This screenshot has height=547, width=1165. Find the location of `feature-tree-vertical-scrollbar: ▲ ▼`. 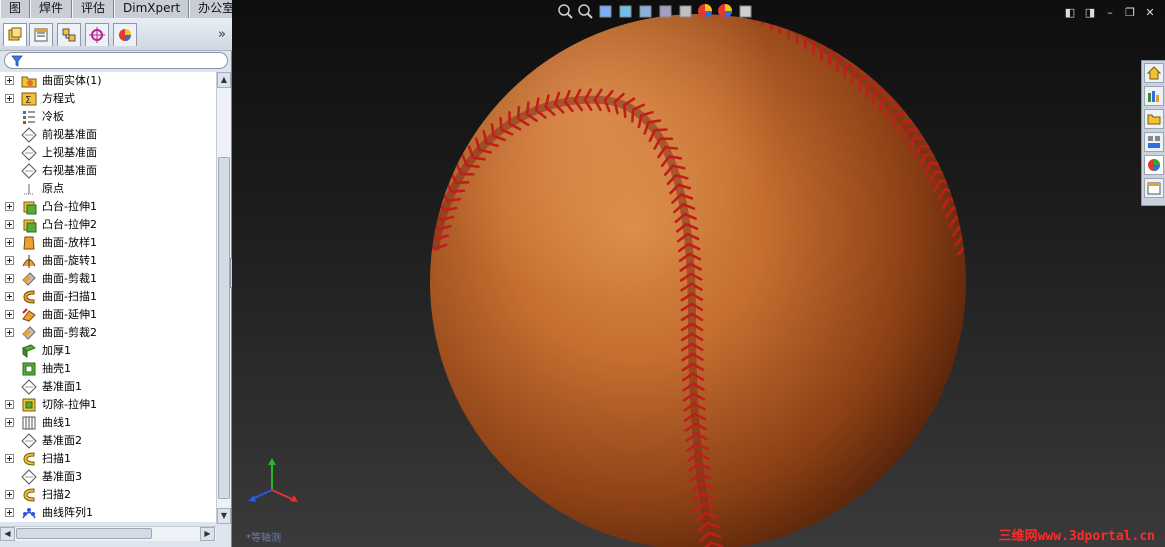

feature-tree-vertical-scrollbar: ▲ ▼ is located at coordinates (223, 298).